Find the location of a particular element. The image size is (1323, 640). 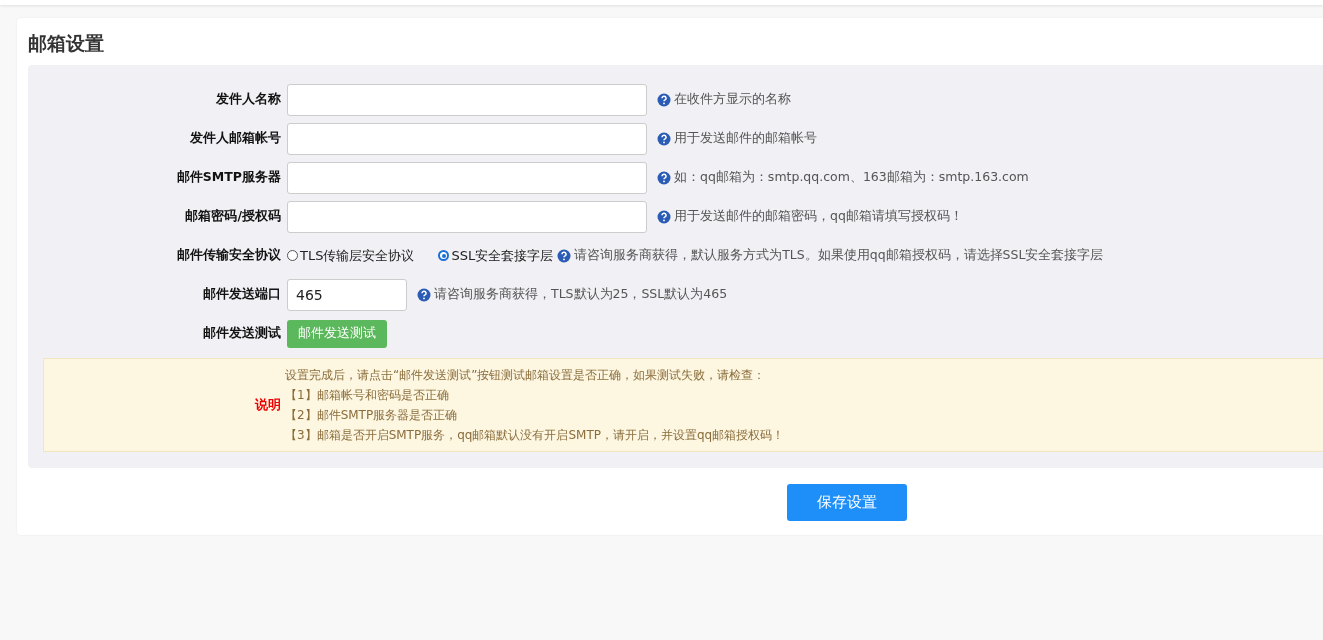

note-label: 说明 is located at coordinates (267, 405).